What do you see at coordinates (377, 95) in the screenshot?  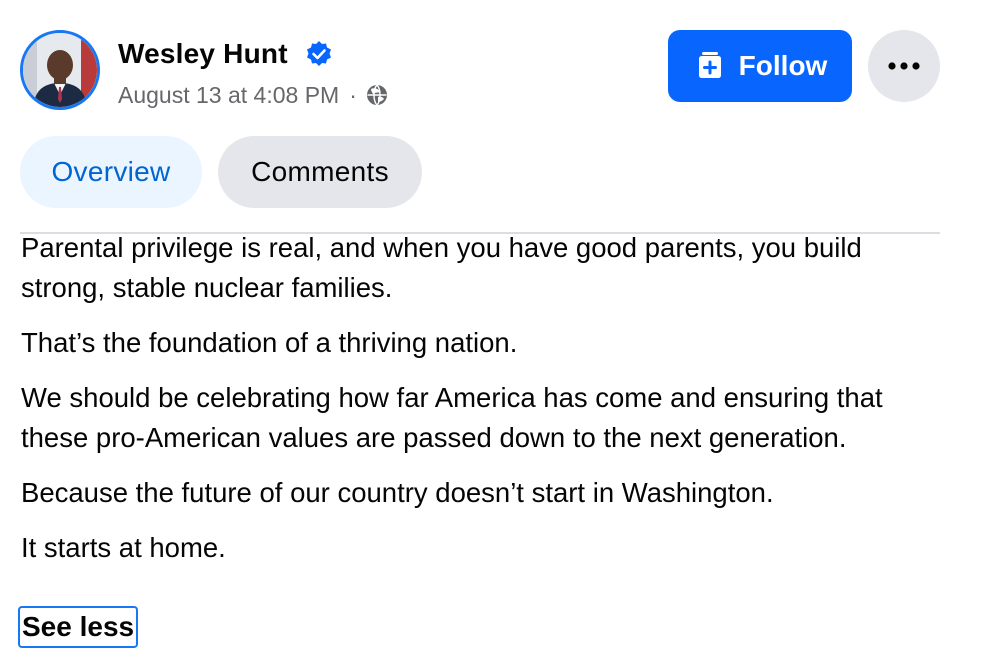 I see `globe-icon` at bounding box center [377, 95].